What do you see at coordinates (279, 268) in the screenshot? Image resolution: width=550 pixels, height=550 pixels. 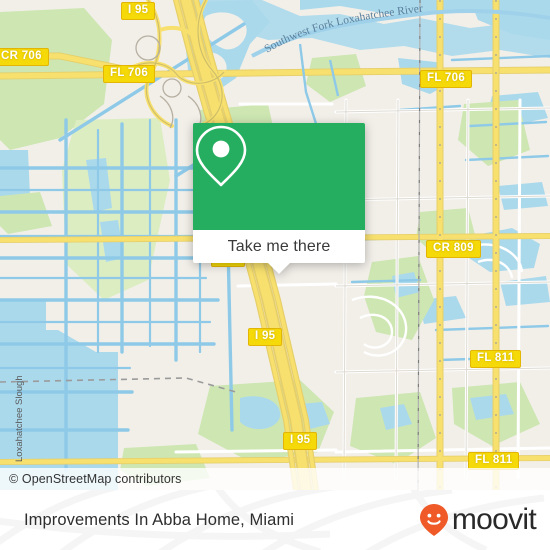 I see `popup-tail` at bounding box center [279, 268].